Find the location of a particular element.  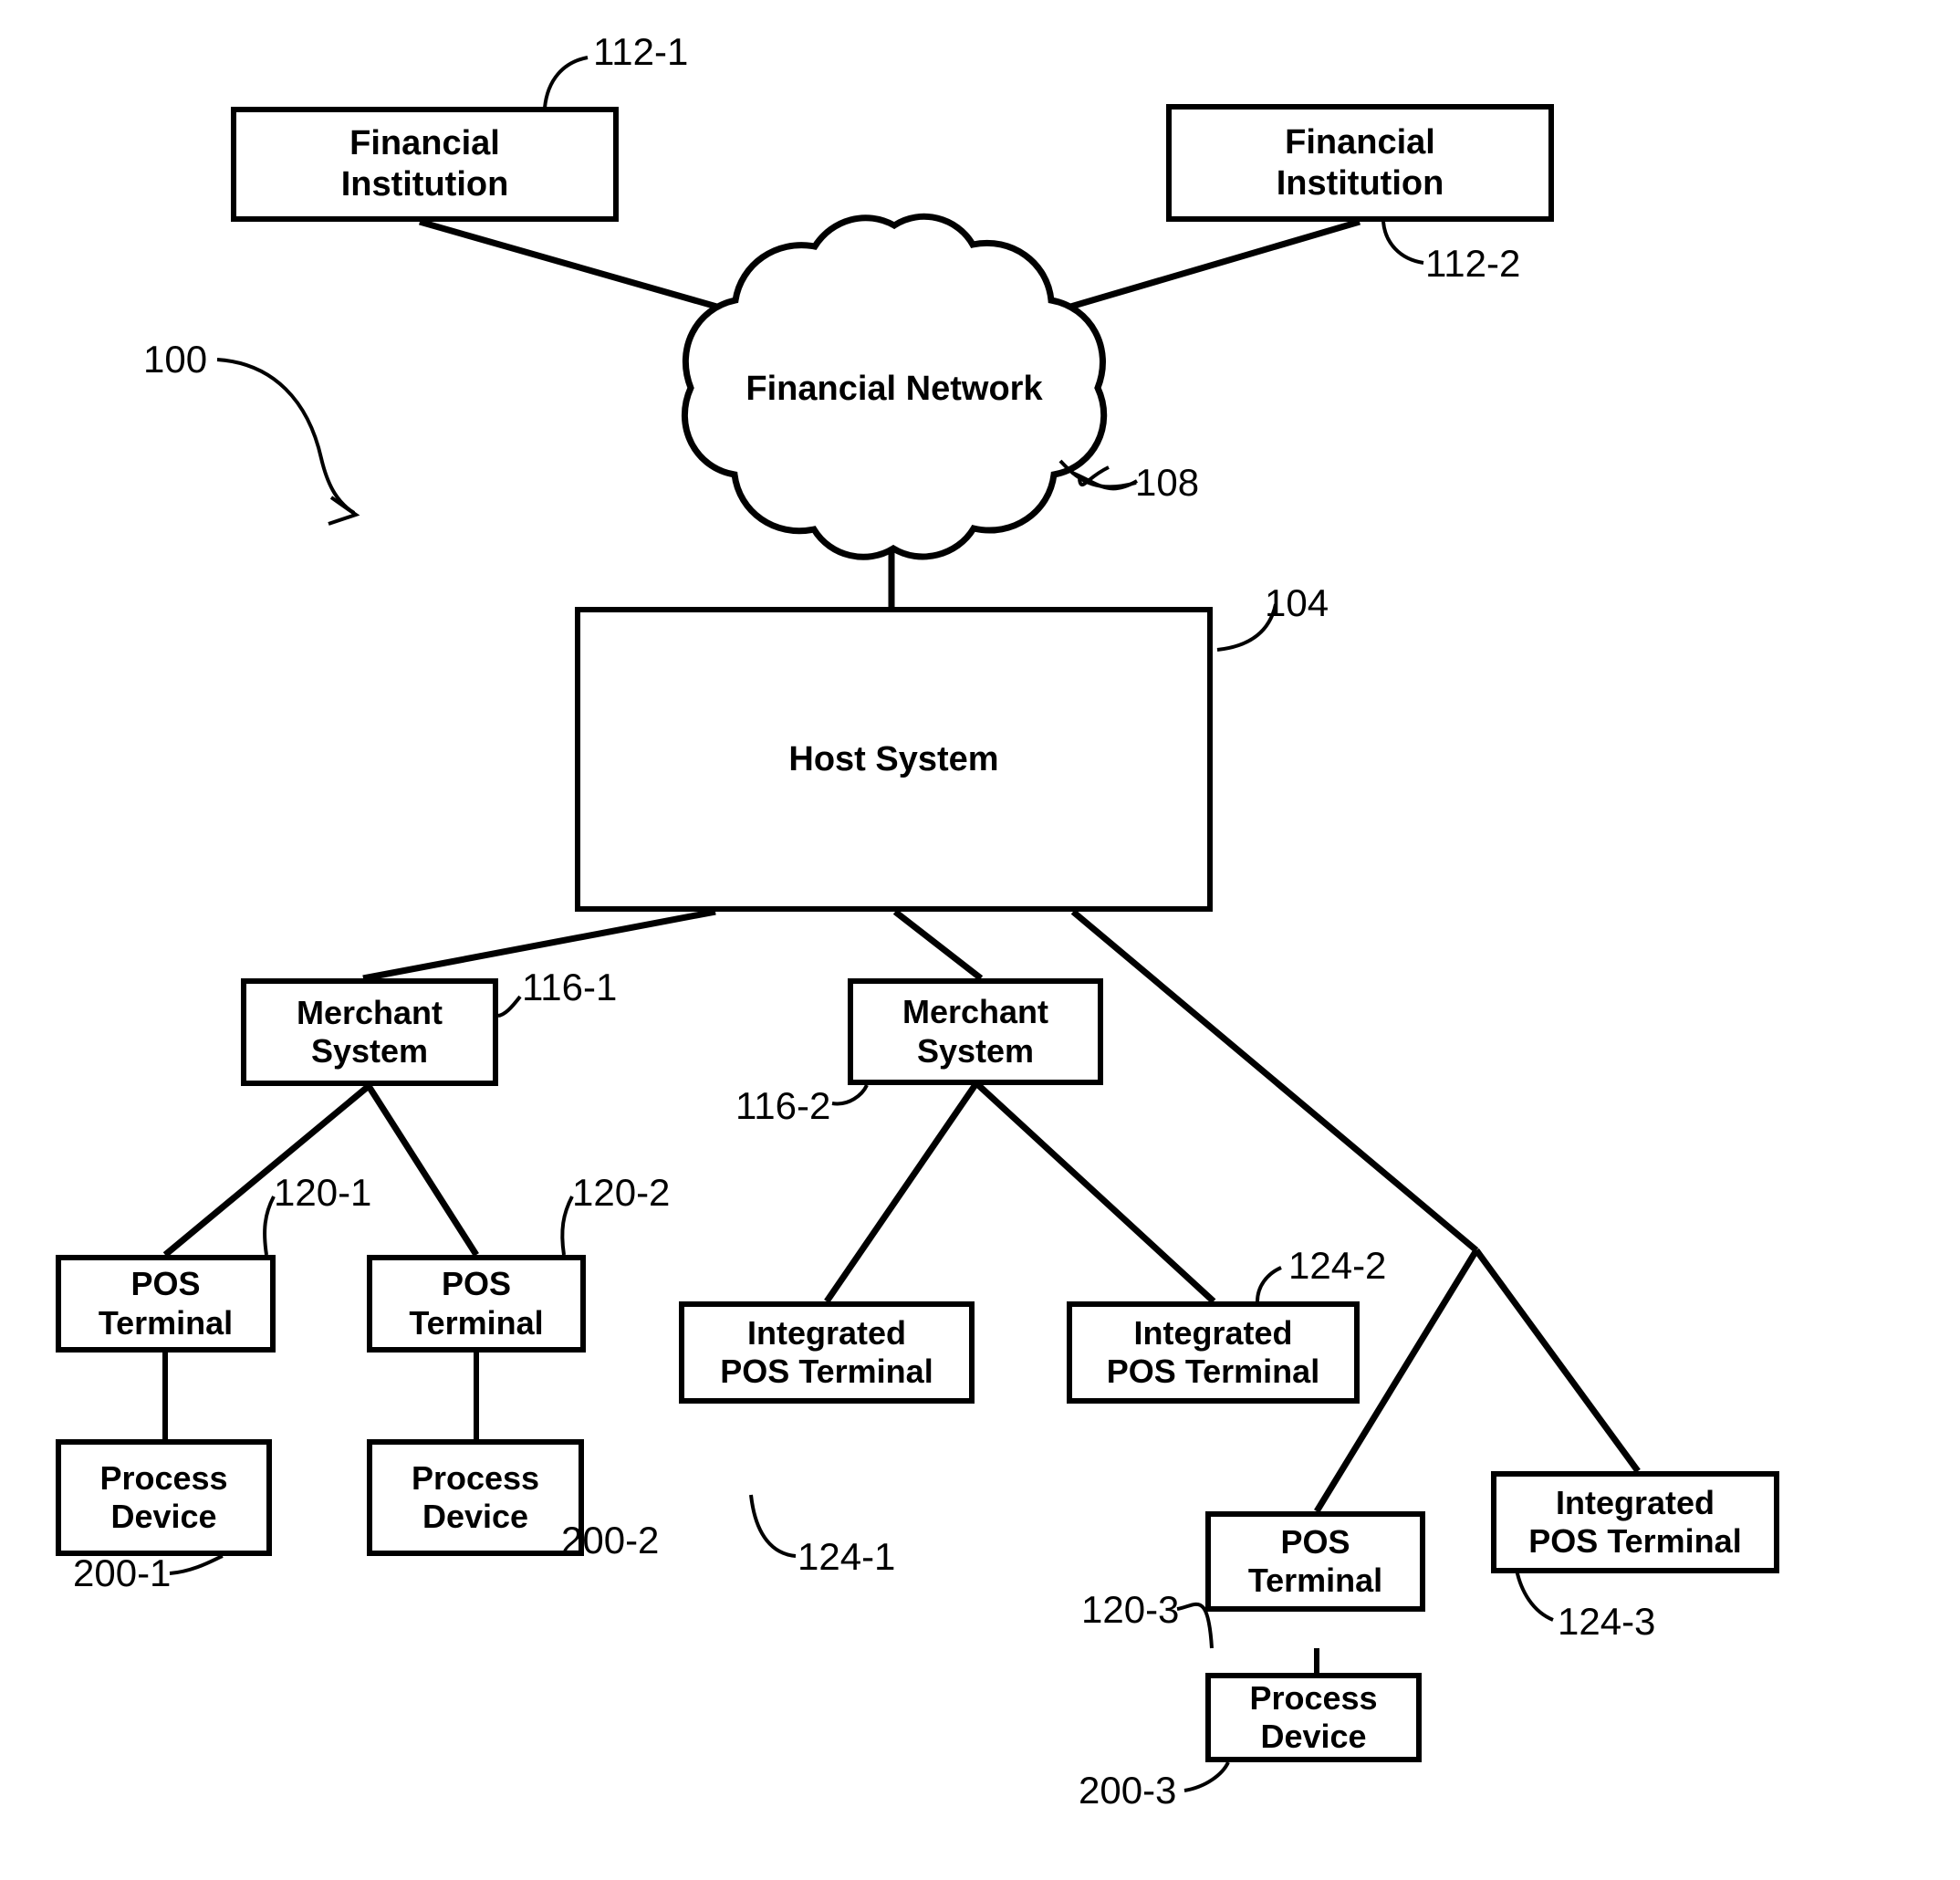

merchant1-line1: Merchant is located at coordinates (369, 1012).